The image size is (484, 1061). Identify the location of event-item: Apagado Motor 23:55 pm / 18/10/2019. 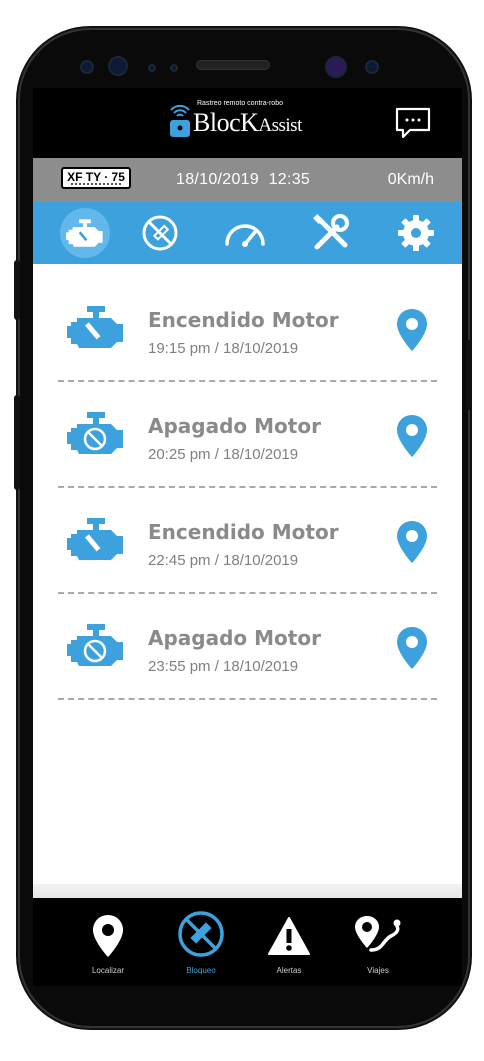
(247, 641).